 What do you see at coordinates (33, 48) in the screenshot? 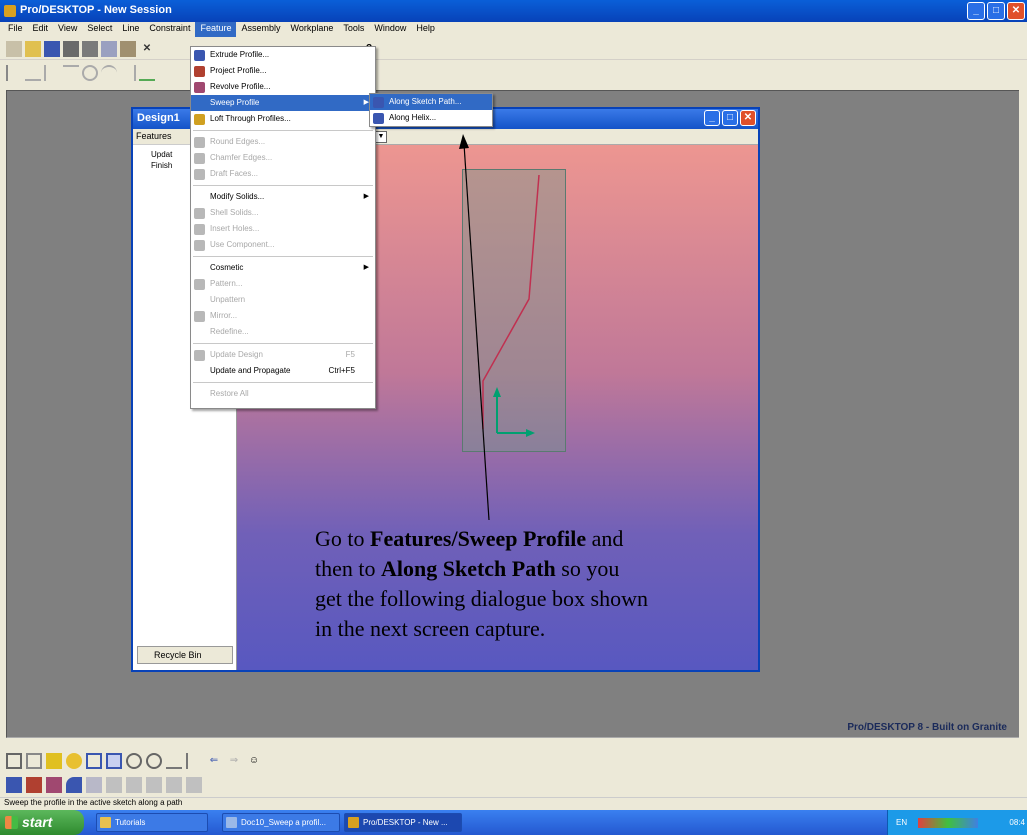
I see `open-icon` at bounding box center [33, 48].